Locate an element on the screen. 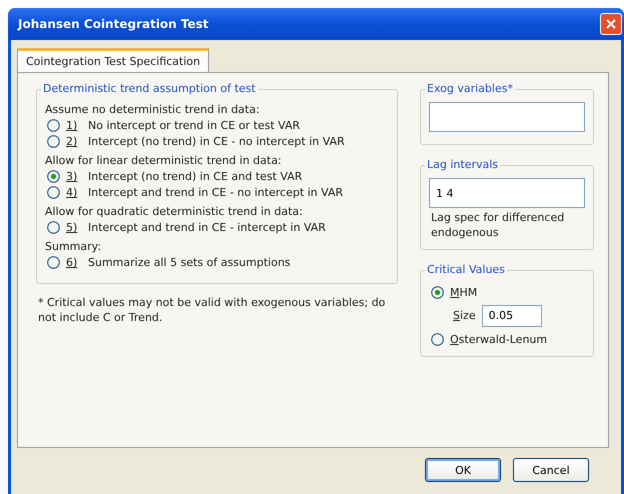  lag-note: Lag spec for differenced endogenous is located at coordinates (498, 226).